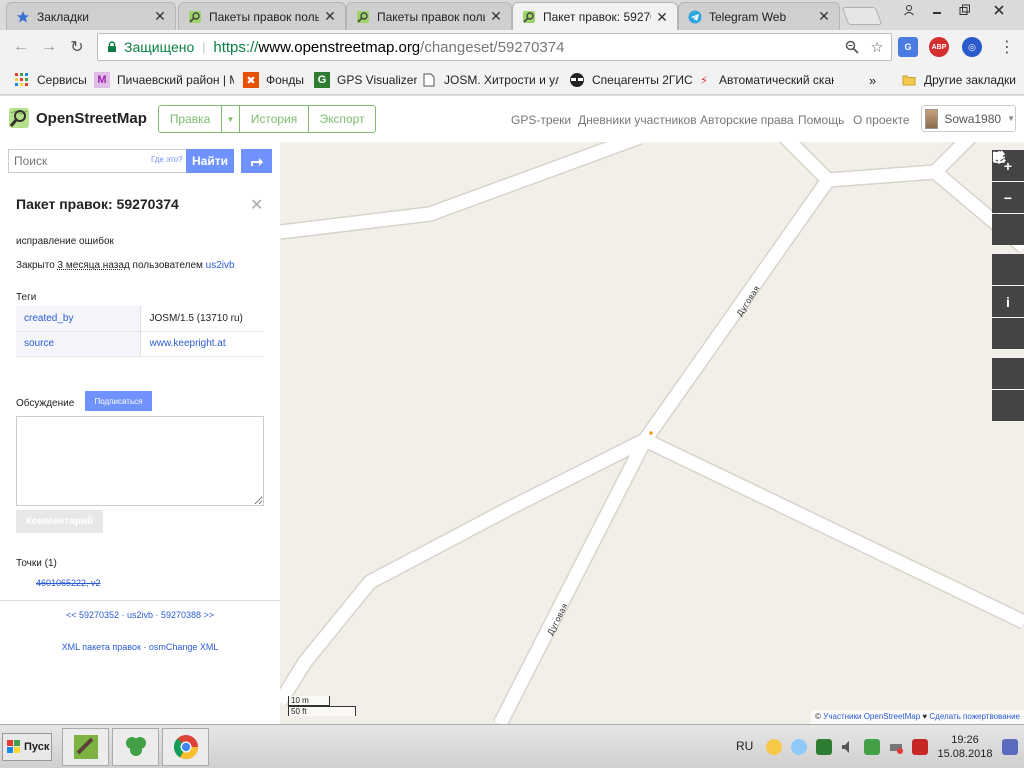 Image resolution: width=1024 pixels, height=768 pixels. What do you see at coordinates (759, 16) in the screenshot?
I see `tab-telegram: Telegram Web ✕` at bounding box center [759, 16].